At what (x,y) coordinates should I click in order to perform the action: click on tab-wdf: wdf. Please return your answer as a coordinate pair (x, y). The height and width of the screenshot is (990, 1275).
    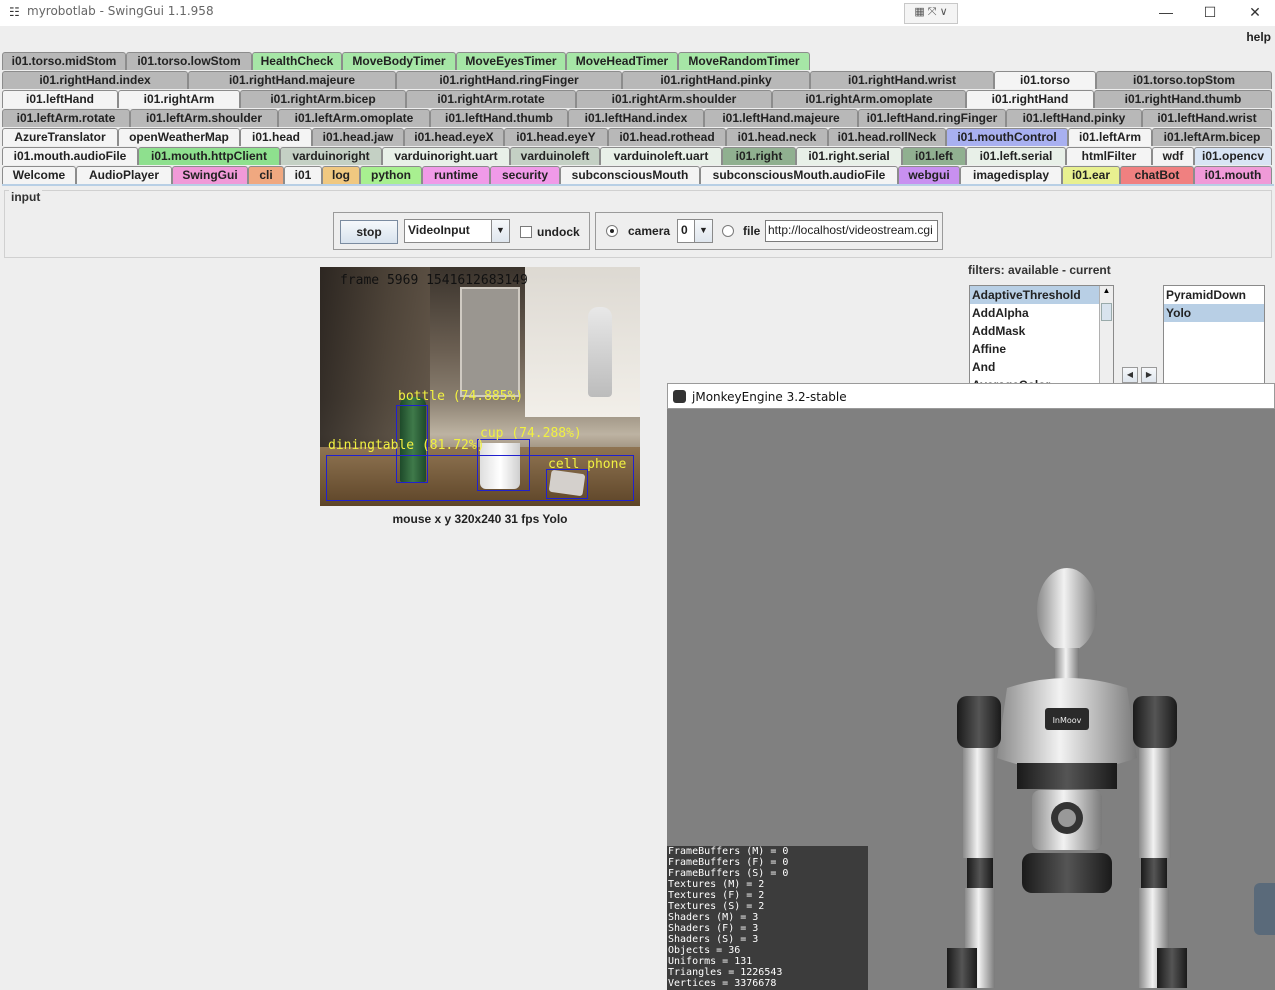
    Looking at the image, I should click on (1173, 156).